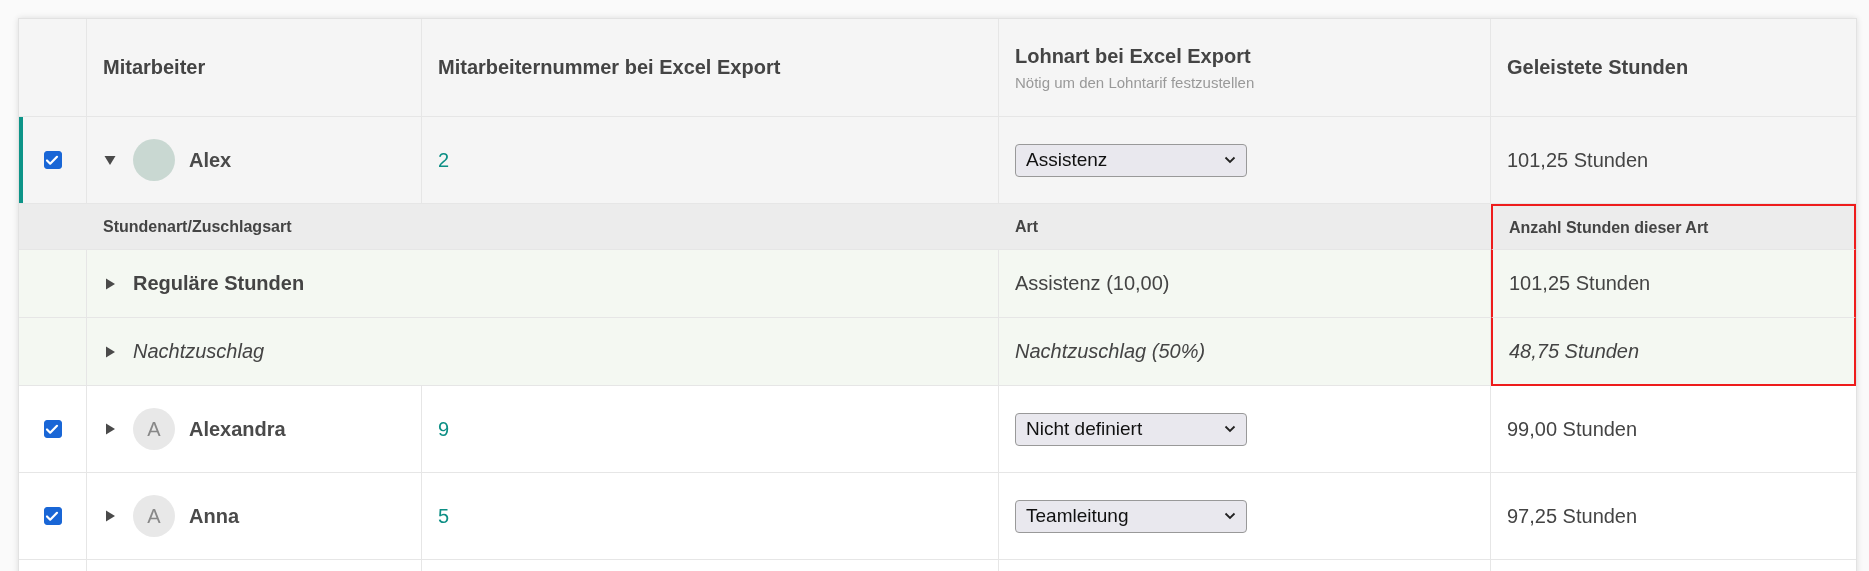 The image size is (1869, 571). I want to click on column-header: Geleistete Stunden, so click(1598, 67).